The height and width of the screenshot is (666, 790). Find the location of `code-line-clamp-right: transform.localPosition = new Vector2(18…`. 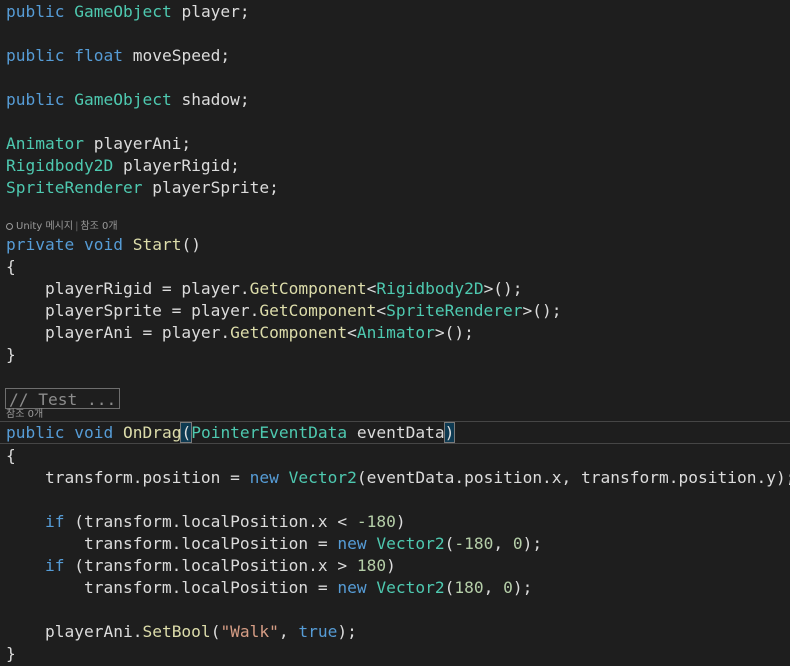

code-line-clamp-right: transform.localPosition = new Vector2(18… is located at coordinates (269, 587).